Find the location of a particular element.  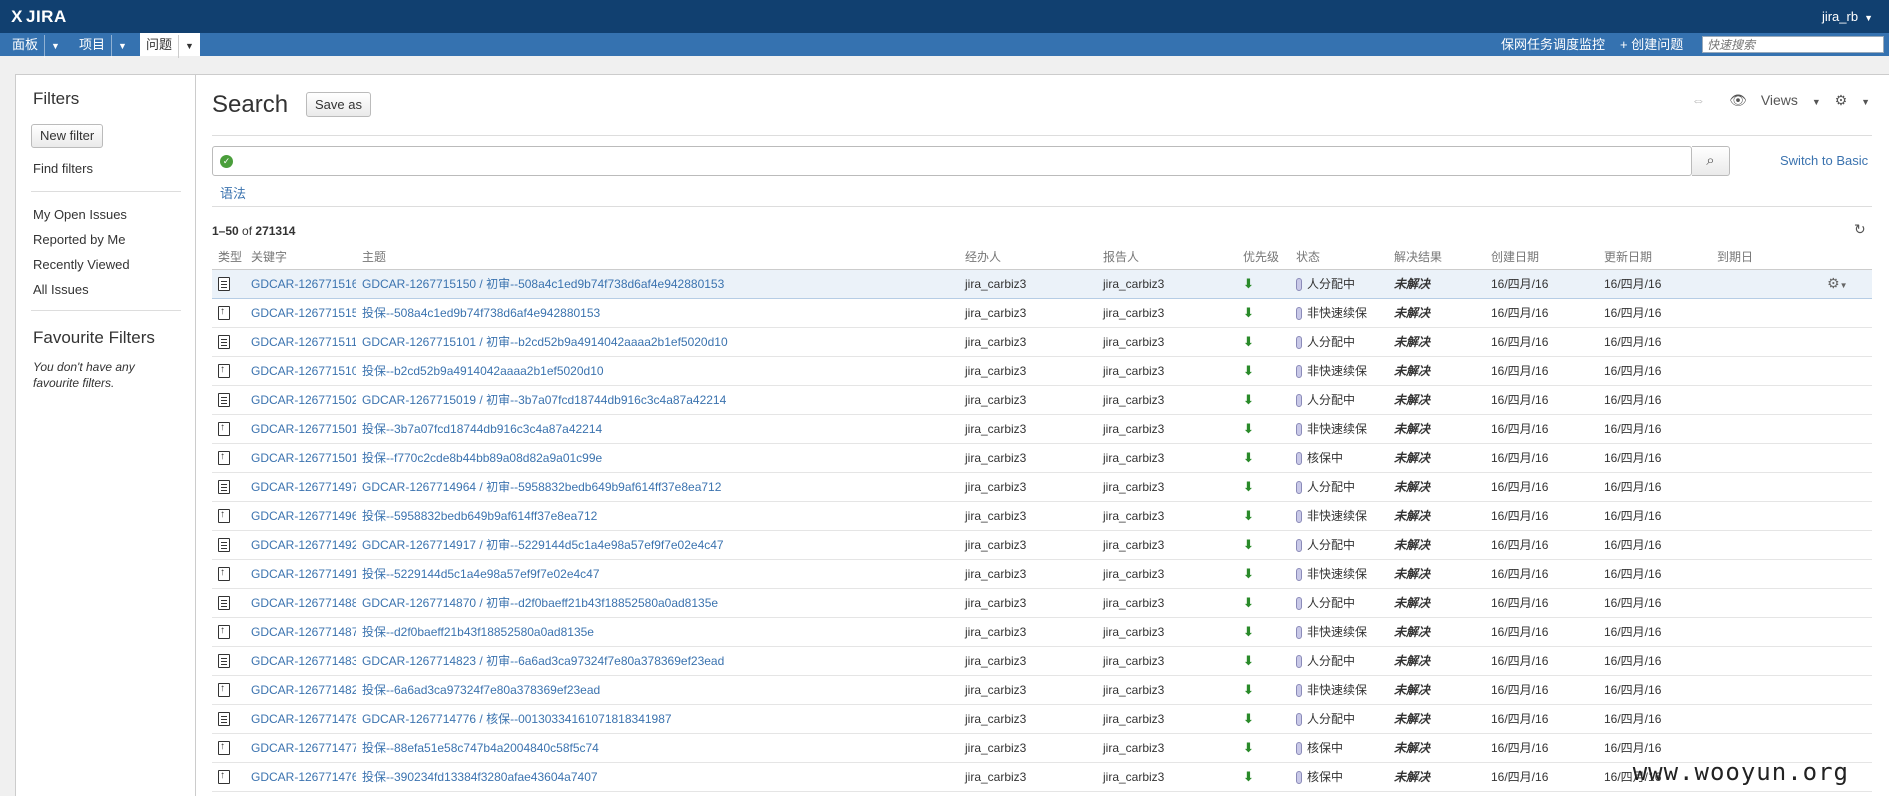

syntax-help-link: 语法 is located at coordinates (233, 192).